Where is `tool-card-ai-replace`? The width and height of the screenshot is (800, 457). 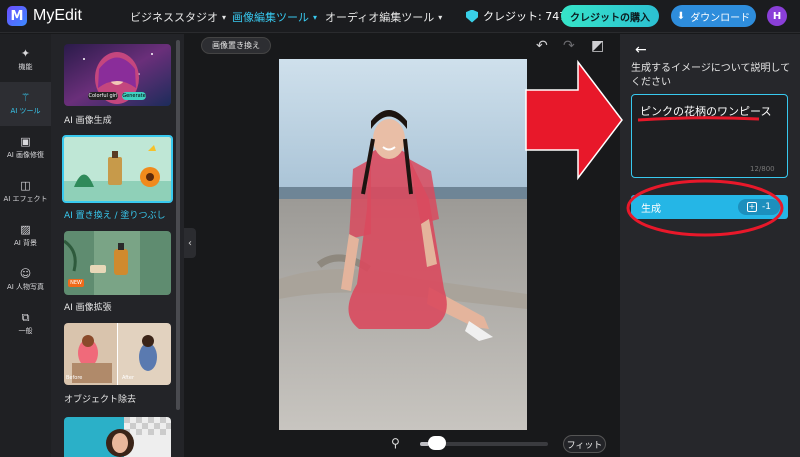 tool-card-ai-replace is located at coordinates (117, 169).